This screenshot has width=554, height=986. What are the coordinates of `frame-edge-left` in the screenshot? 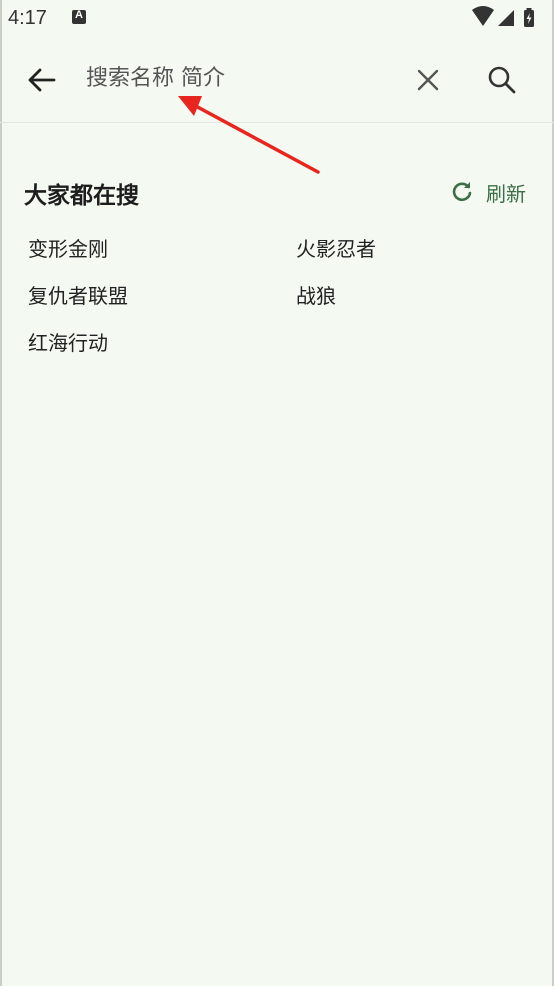 It's located at (1, 493).